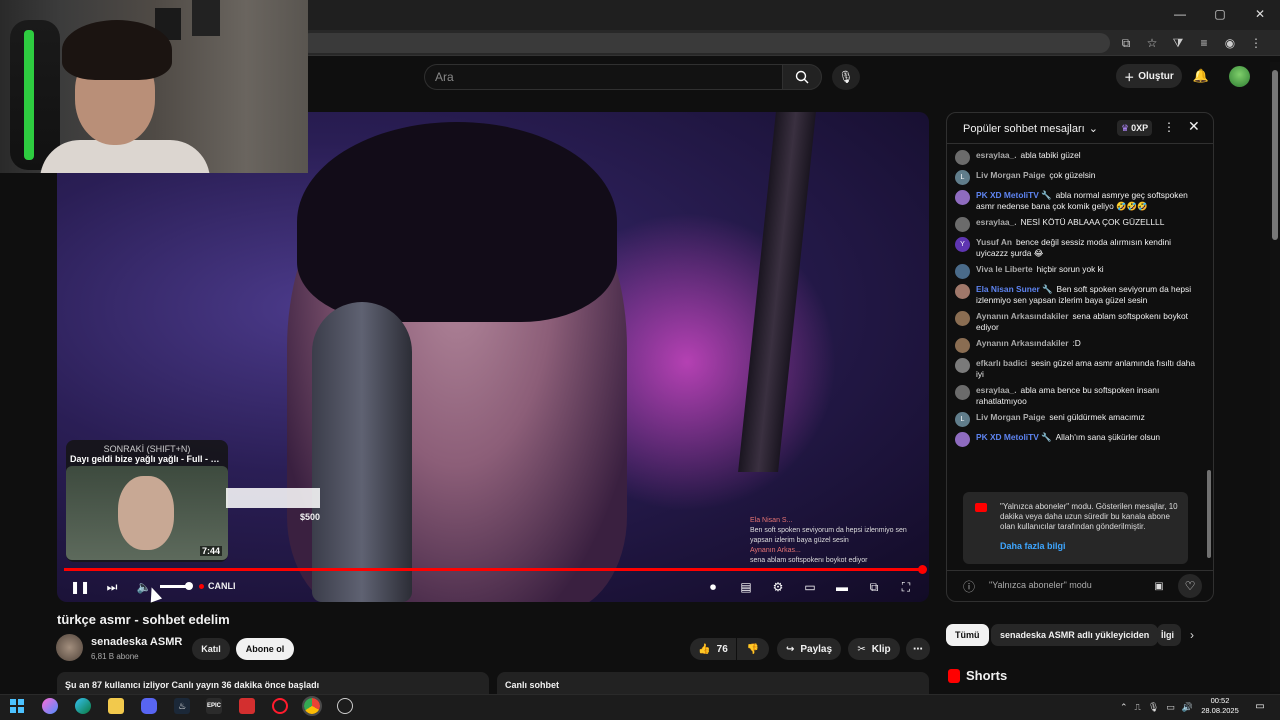  What do you see at coordinates (1152, 43) in the screenshot?
I see `bookmark-star-icon: ☆` at bounding box center [1152, 43].